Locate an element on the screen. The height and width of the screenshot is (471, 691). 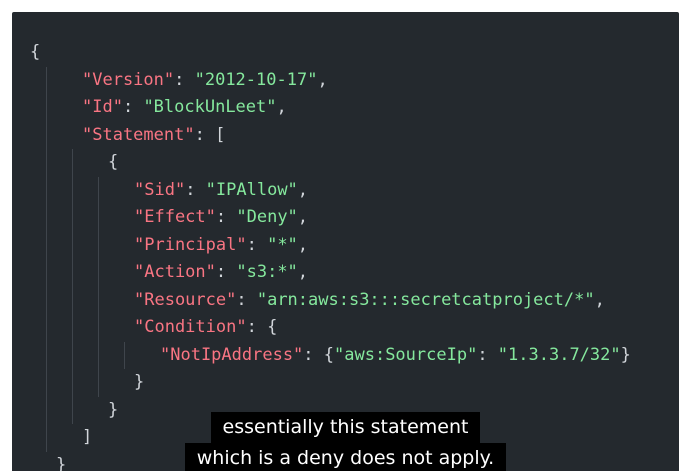
code-line-text: "Statement": [ is located at coordinates (153, 136).